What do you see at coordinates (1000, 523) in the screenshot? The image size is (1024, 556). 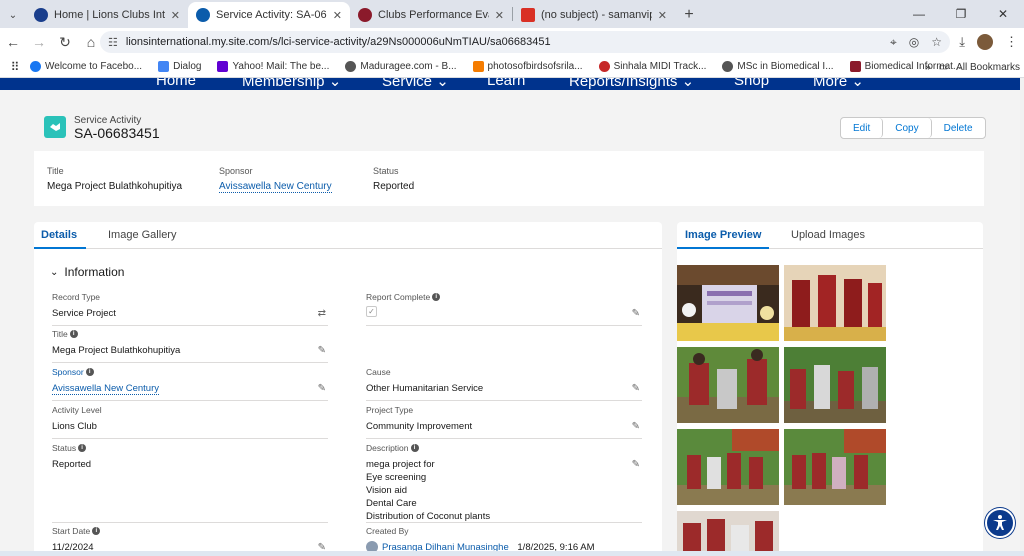 I see `accessibility-icon` at bounding box center [1000, 523].